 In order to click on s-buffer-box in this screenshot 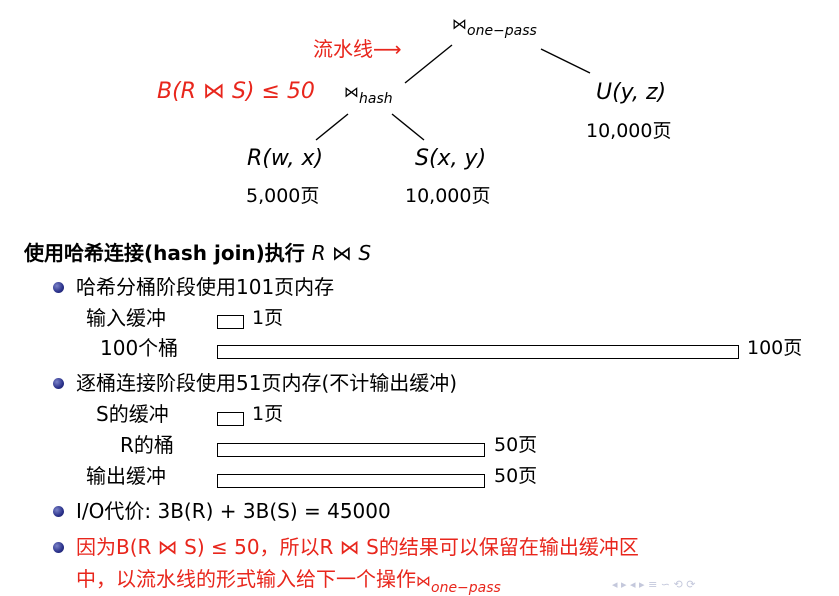, I will do `click(230, 419)`.